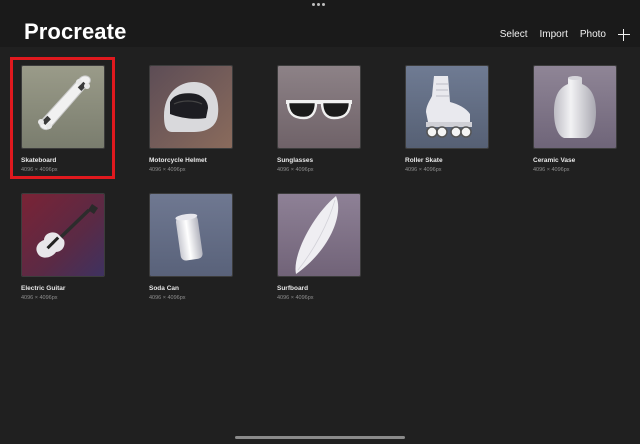 This screenshot has height=444, width=640. I want to click on import-button: Import, so click(554, 35).